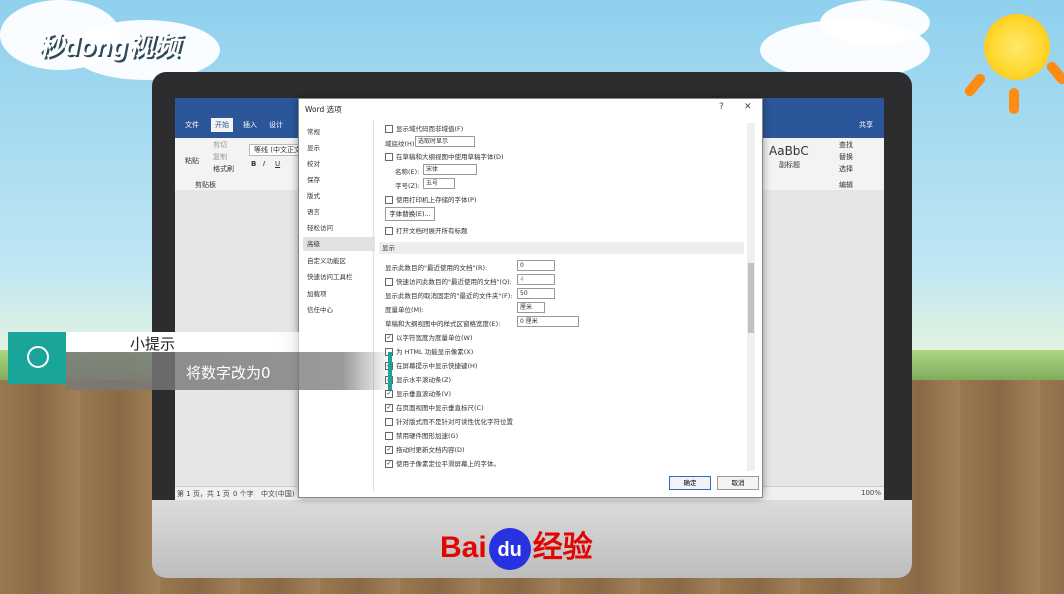 The image size is (1064, 594). I want to click on section-display: 显示, so click(561, 248).